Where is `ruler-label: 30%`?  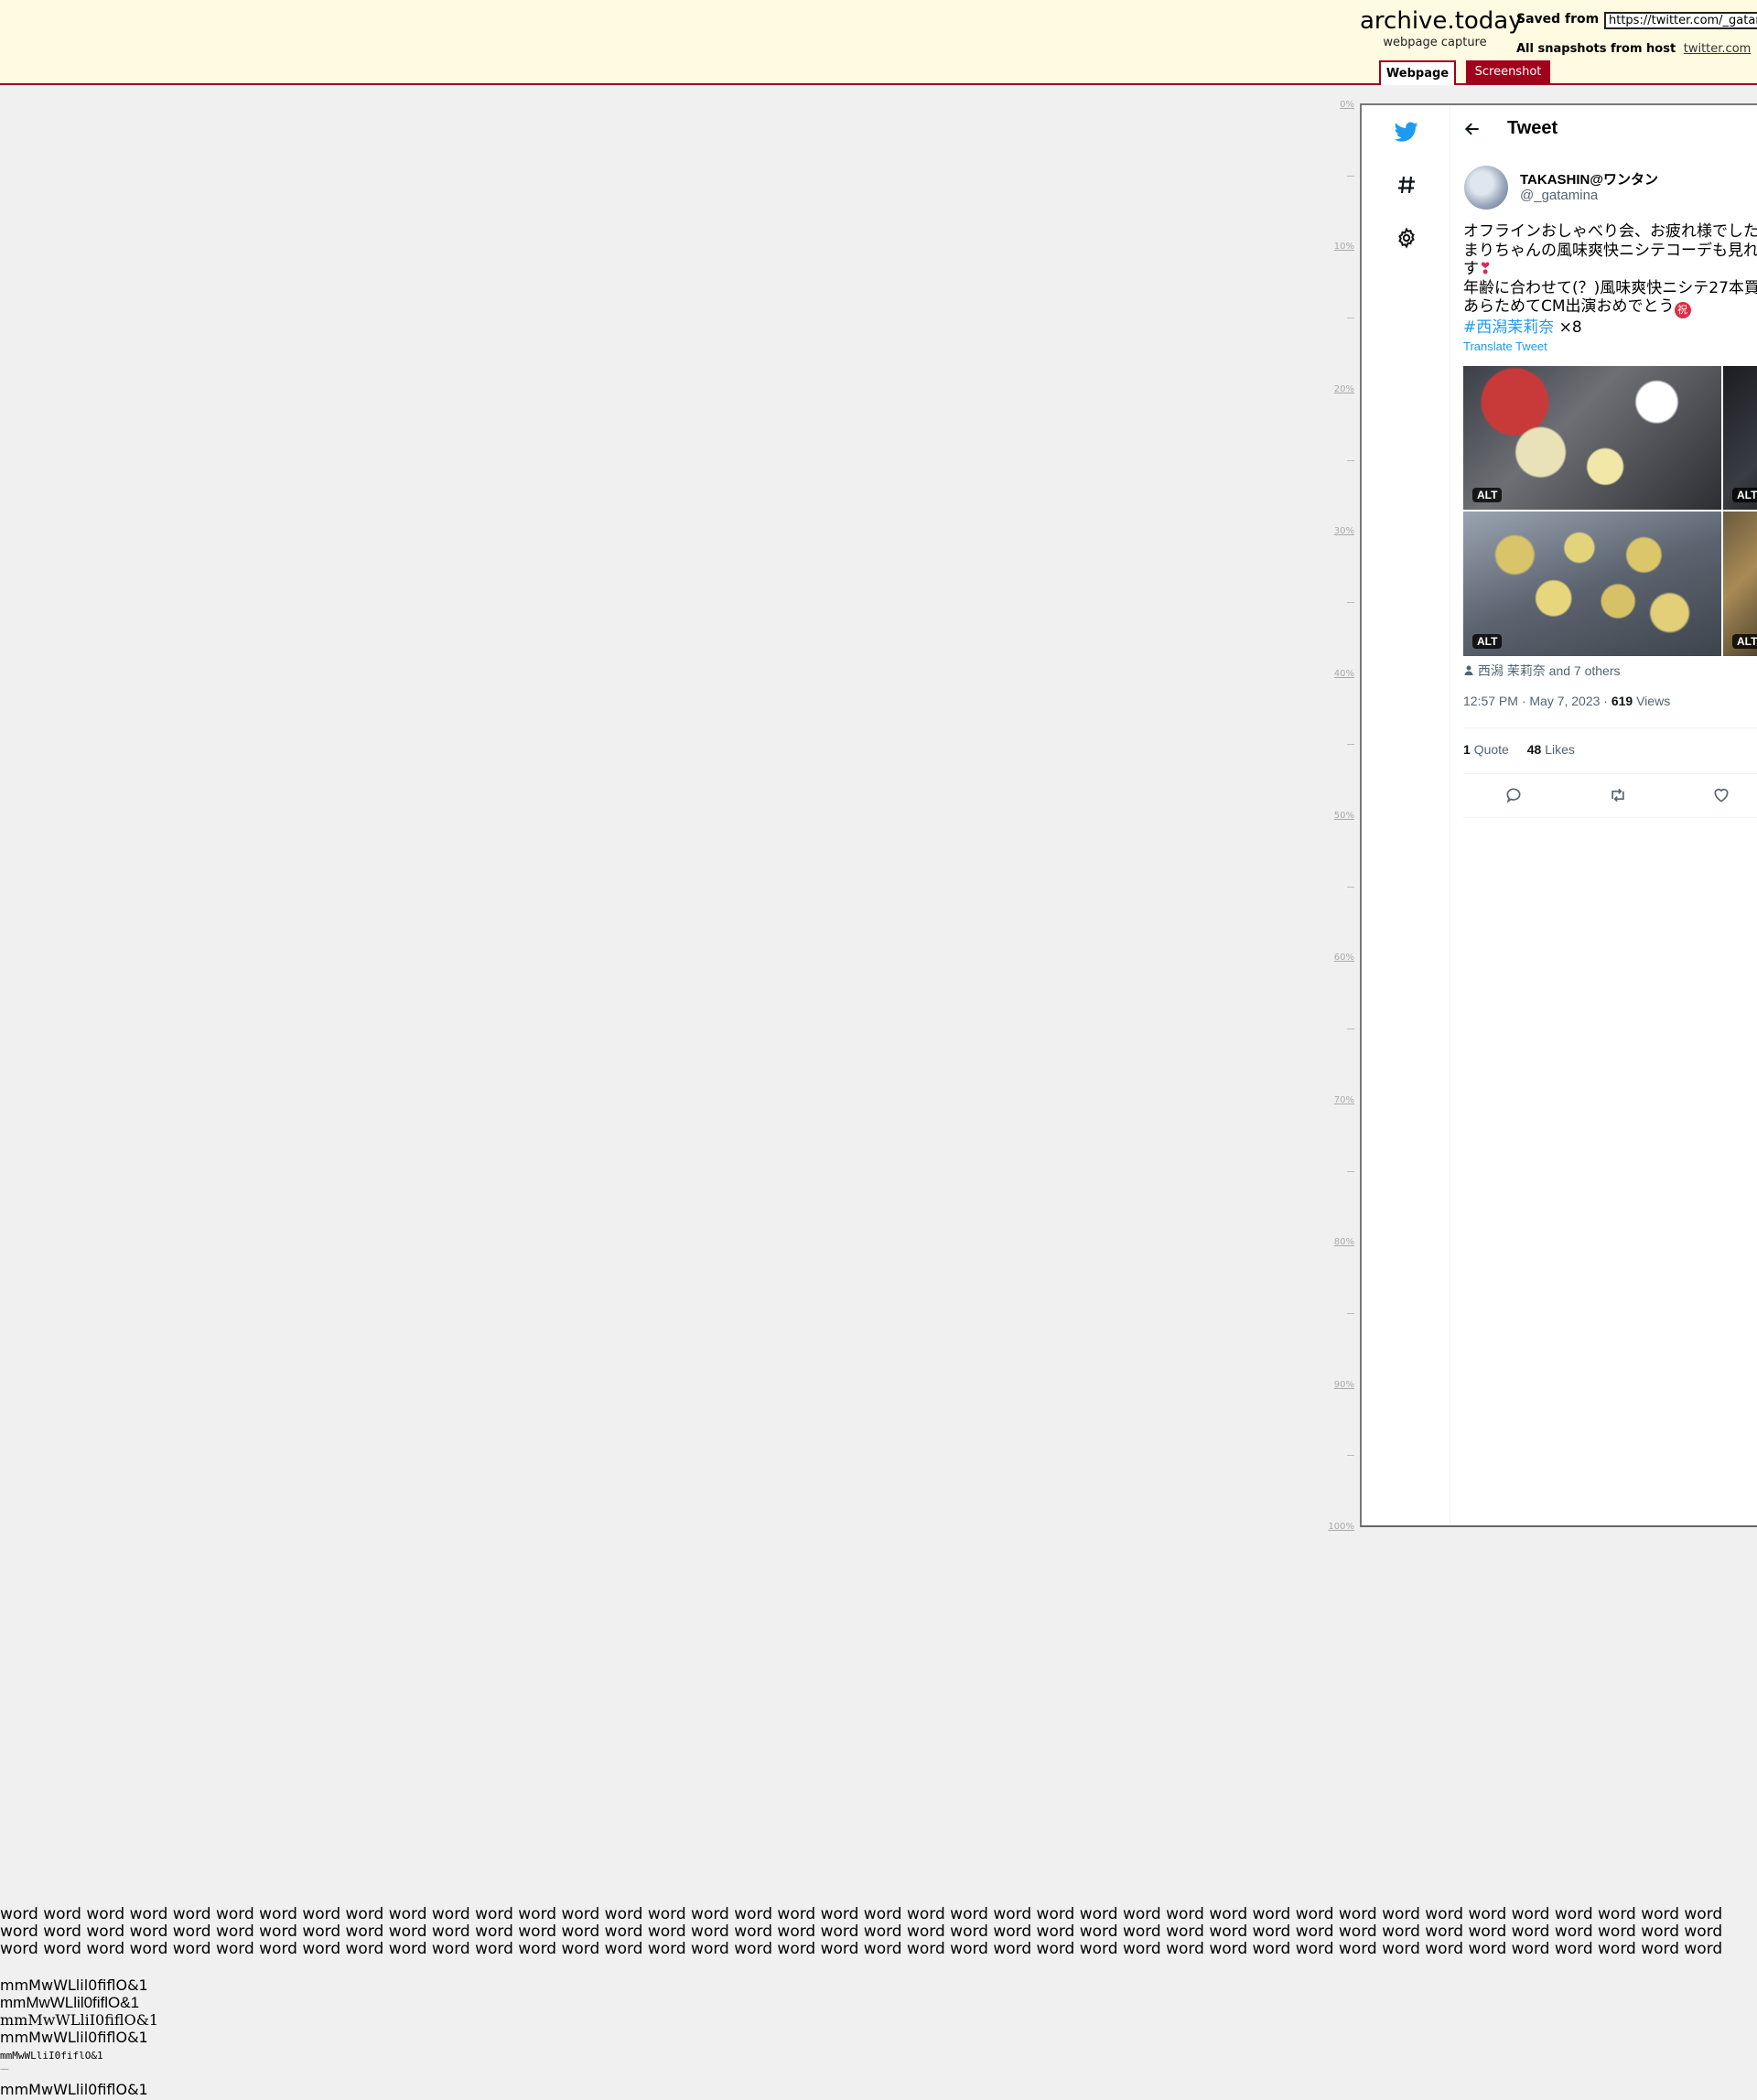
ruler-label: 30% is located at coordinates (1326, 531).